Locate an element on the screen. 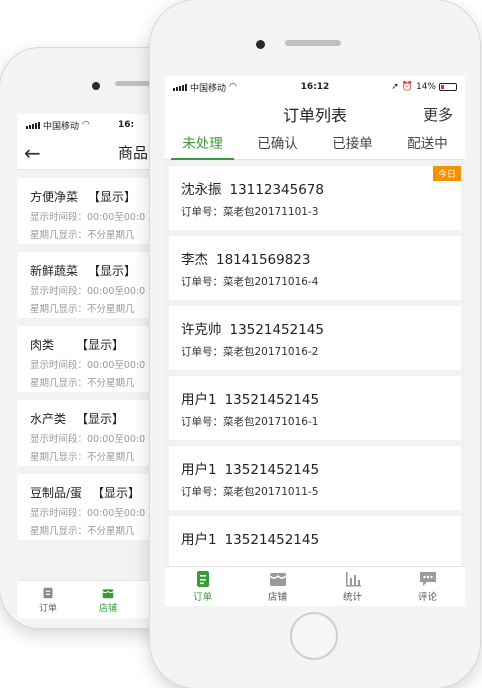 The height and width of the screenshot is (688, 482). tab-bar: 订单 店铺 统计 评论 is located at coordinates (315, 586).